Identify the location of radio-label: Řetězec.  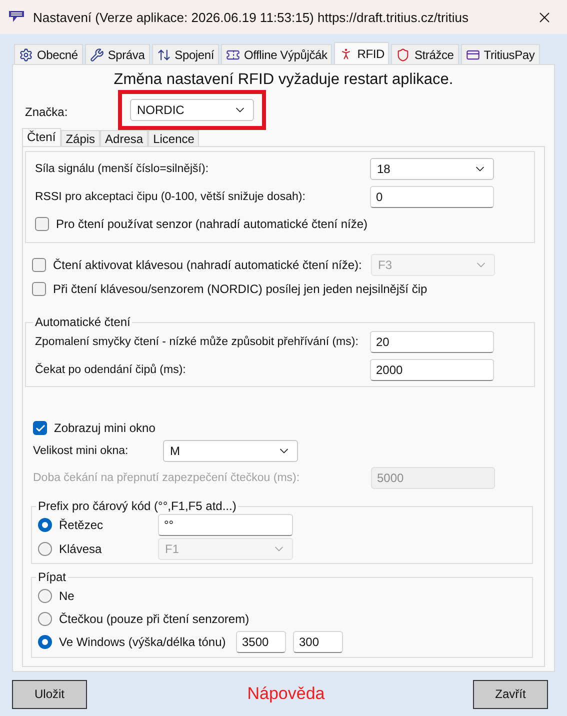
(81, 525).